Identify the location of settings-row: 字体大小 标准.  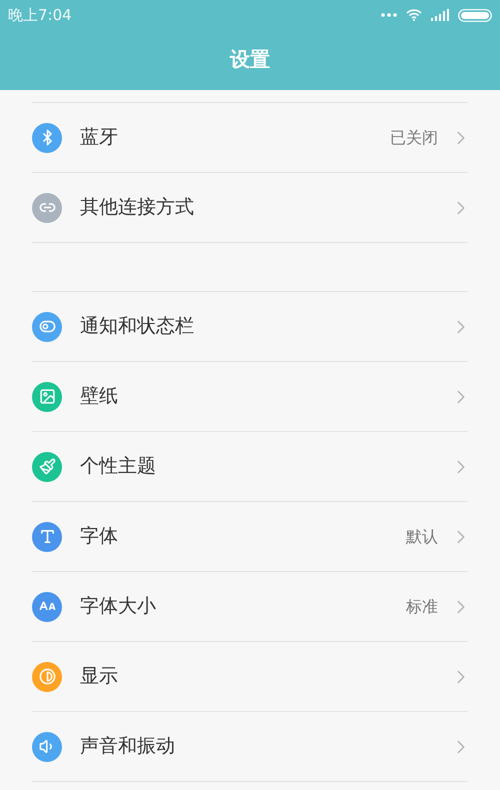
(250, 607).